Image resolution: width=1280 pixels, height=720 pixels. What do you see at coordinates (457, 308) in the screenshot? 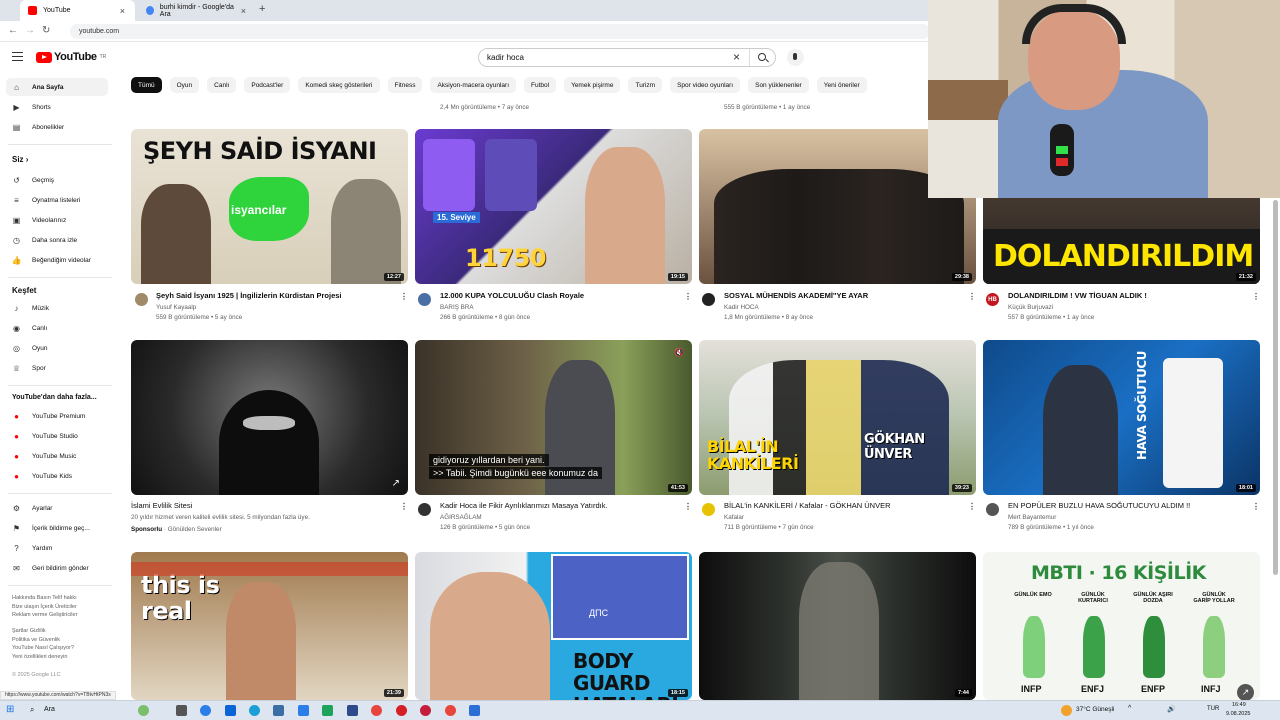
I see `channel-name: BARIŞ BRA` at bounding box center [457, 308].